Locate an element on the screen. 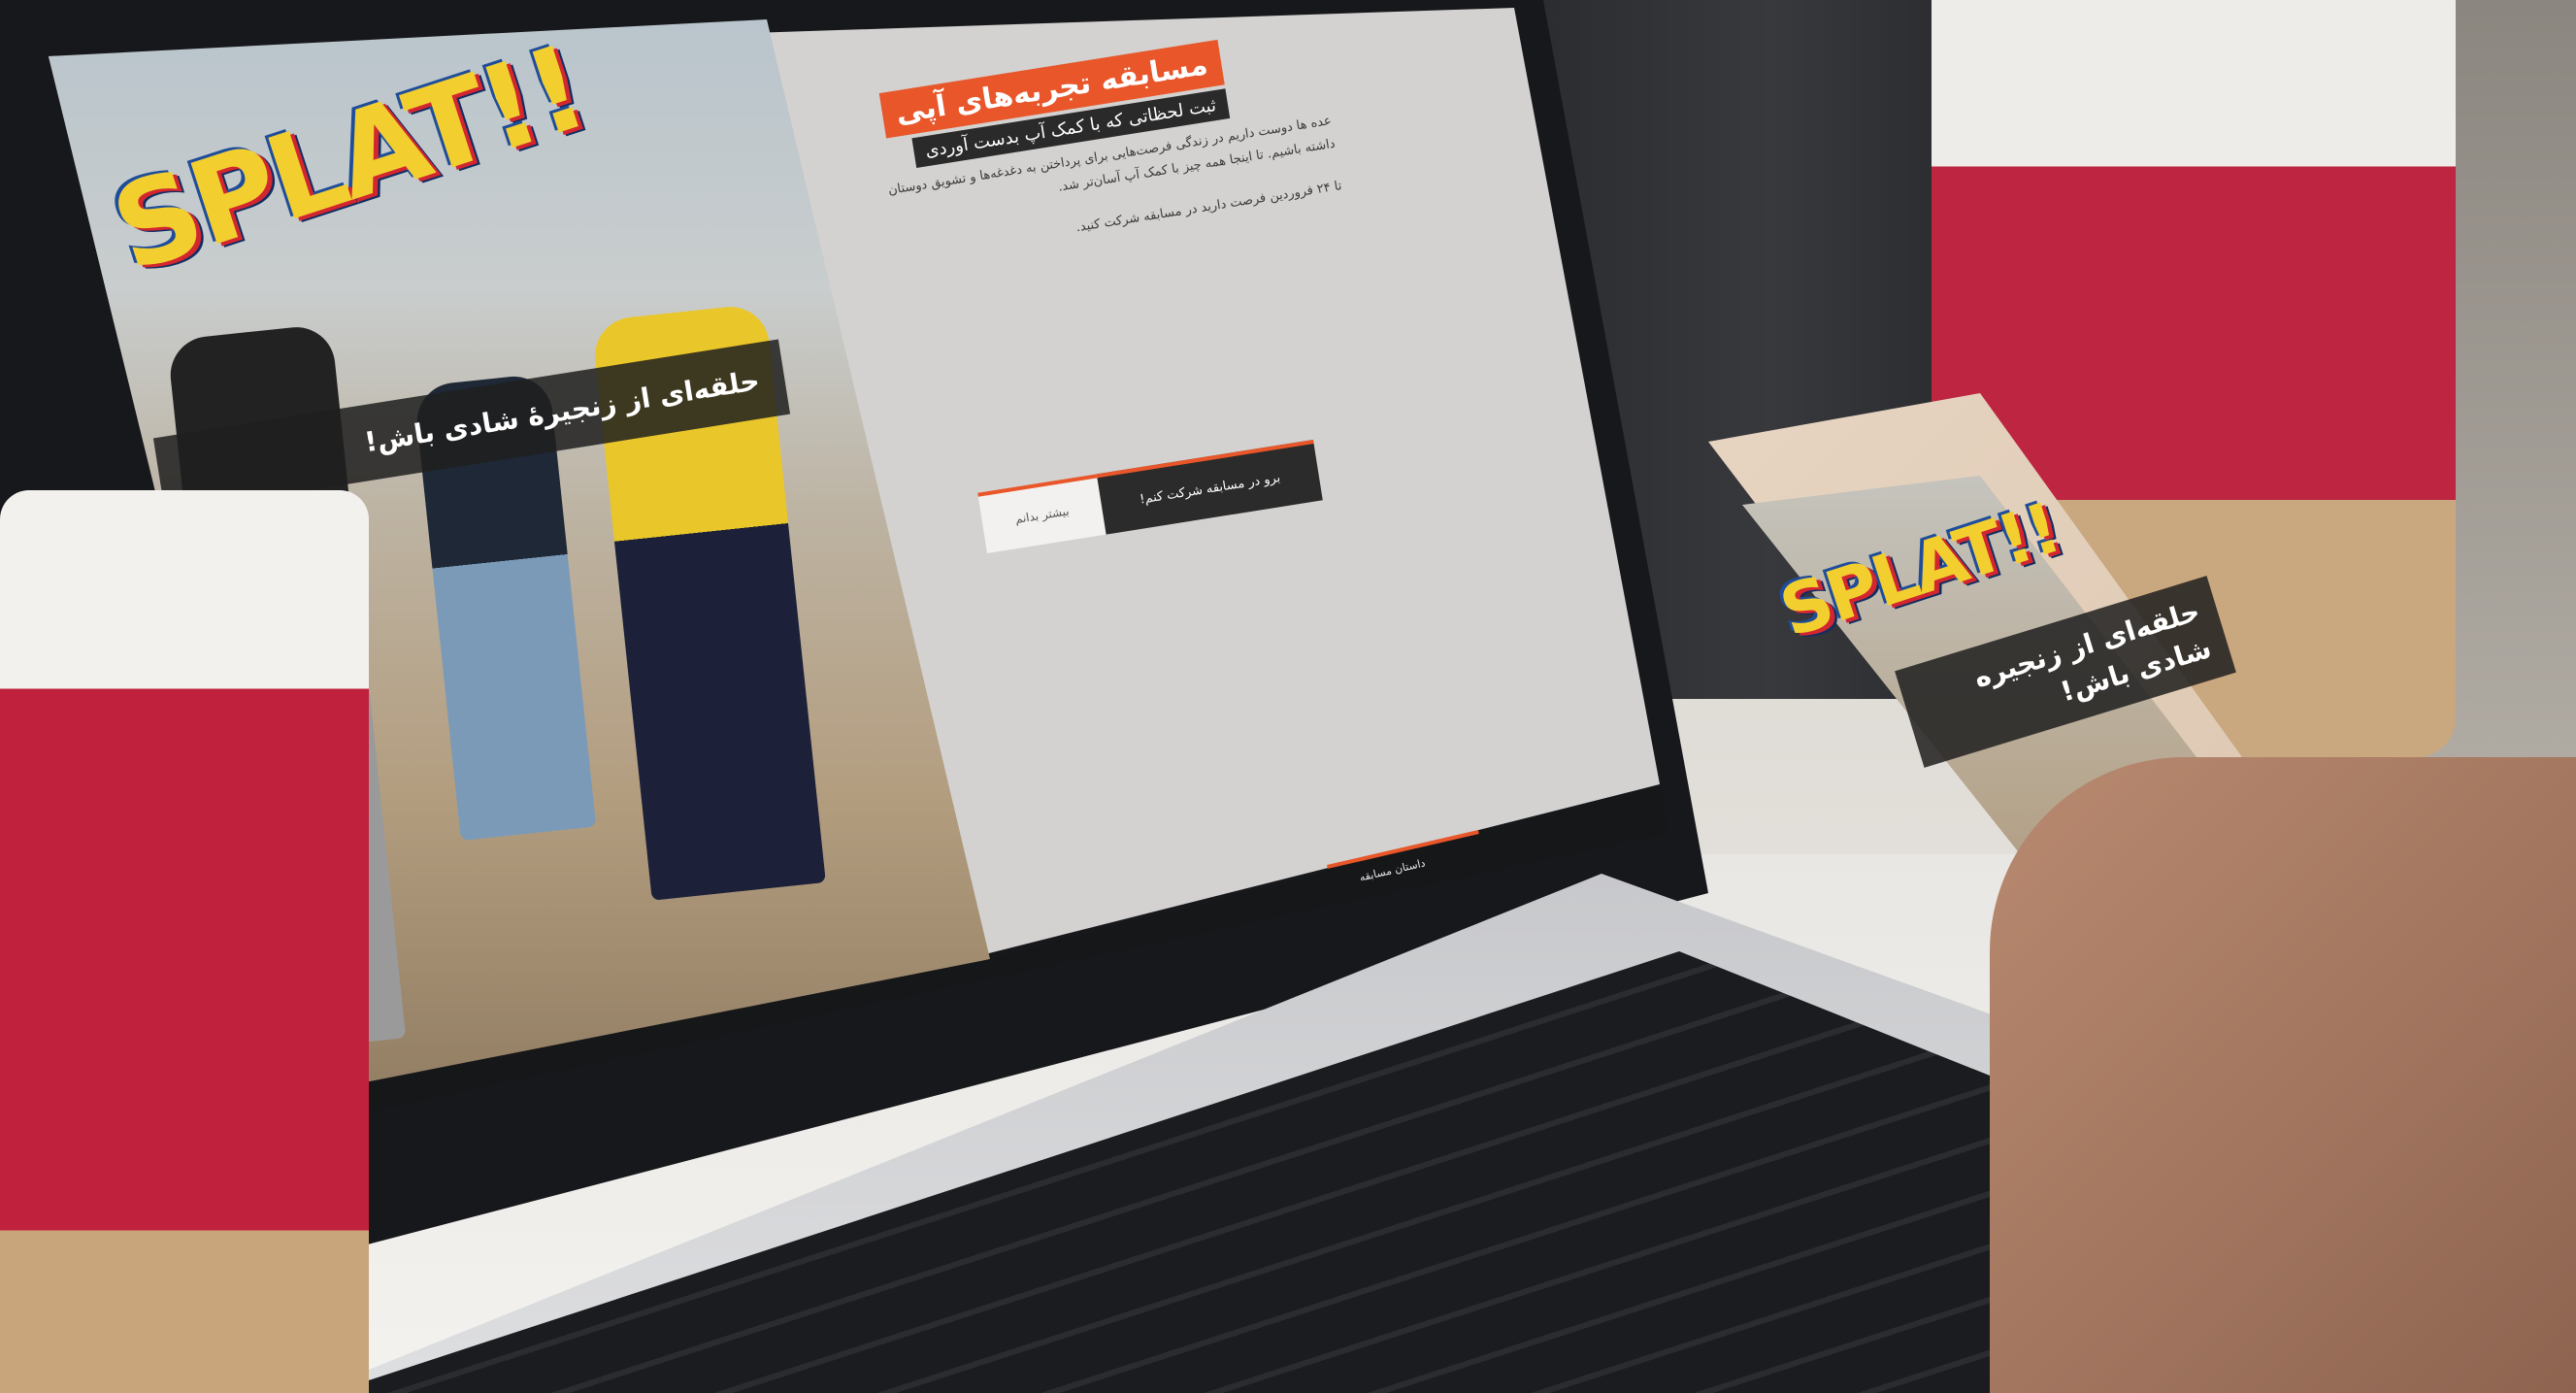 This screenshot has height=1393, width=2576. hand is located at coordinates (2283, 1075).